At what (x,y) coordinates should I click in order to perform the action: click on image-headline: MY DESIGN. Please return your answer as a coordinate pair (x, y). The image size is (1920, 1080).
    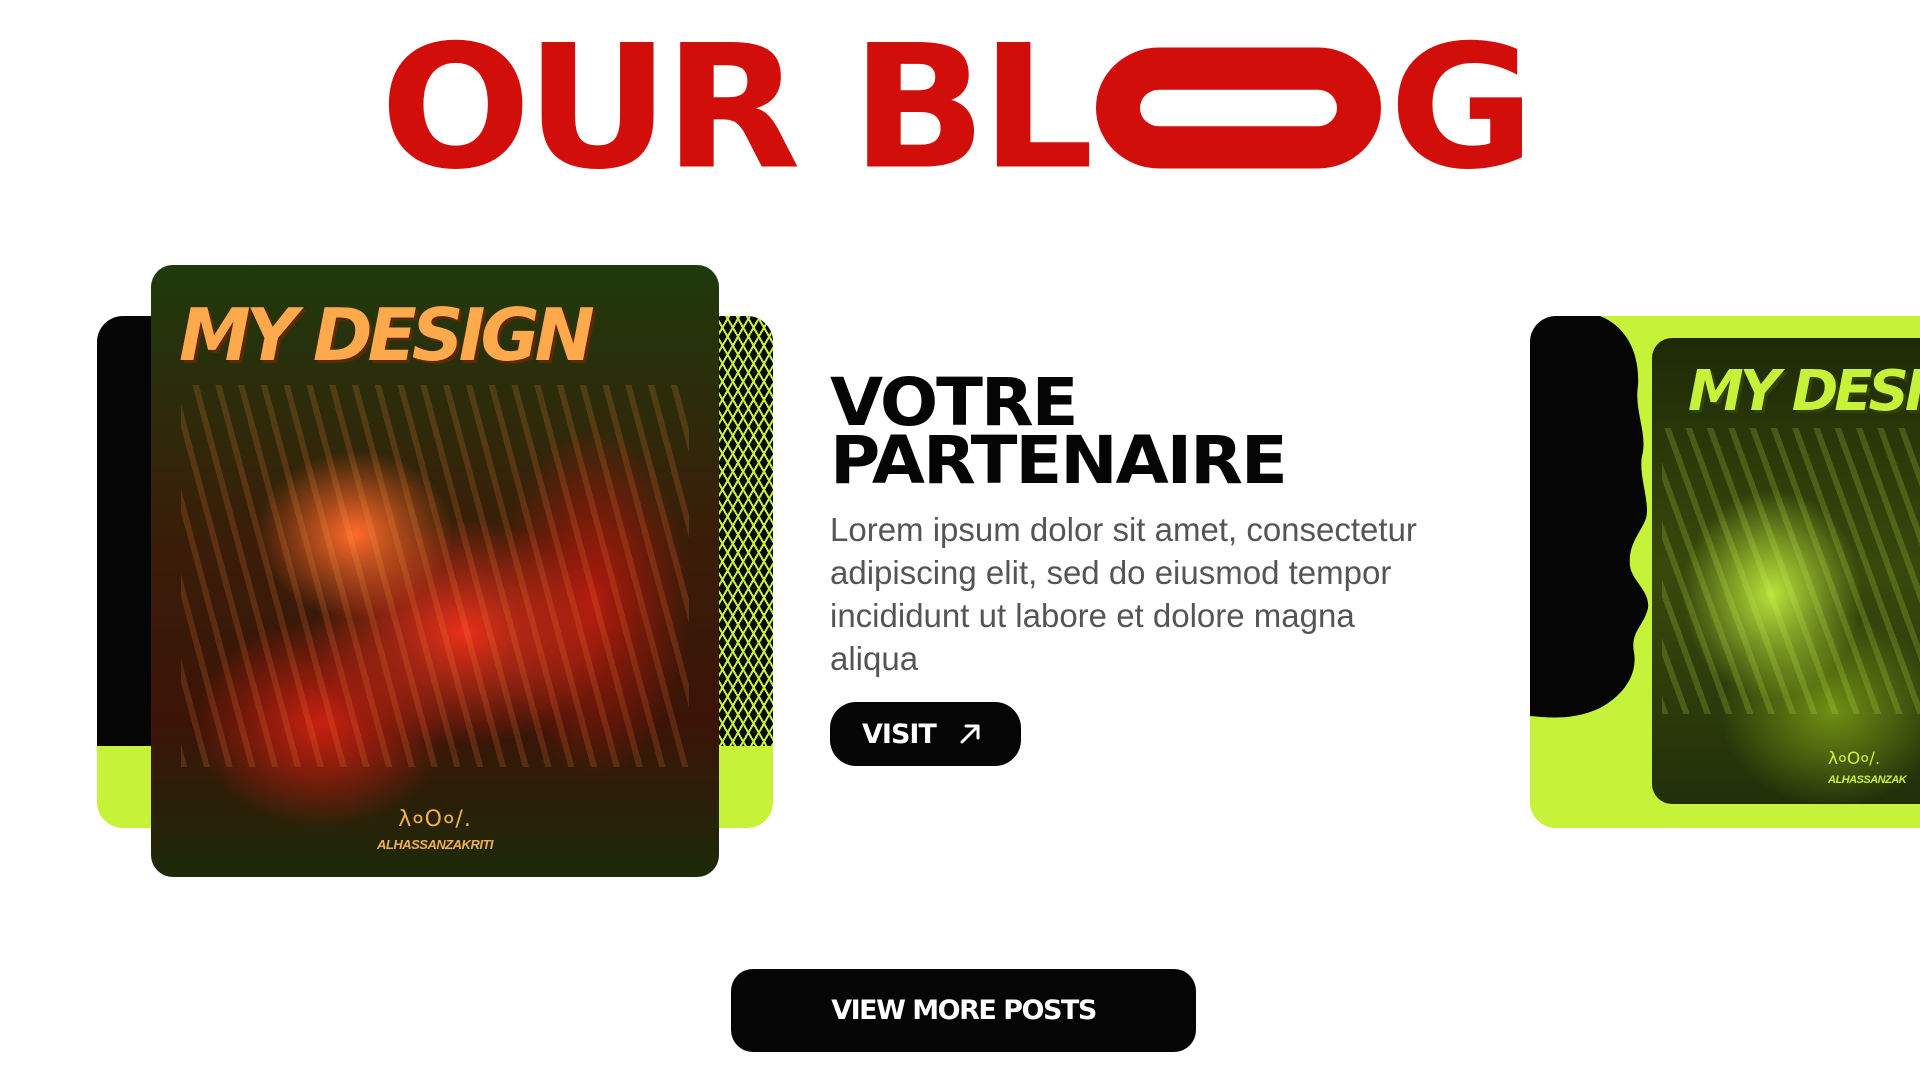
    Looking at the image, I should click on (387, 335).